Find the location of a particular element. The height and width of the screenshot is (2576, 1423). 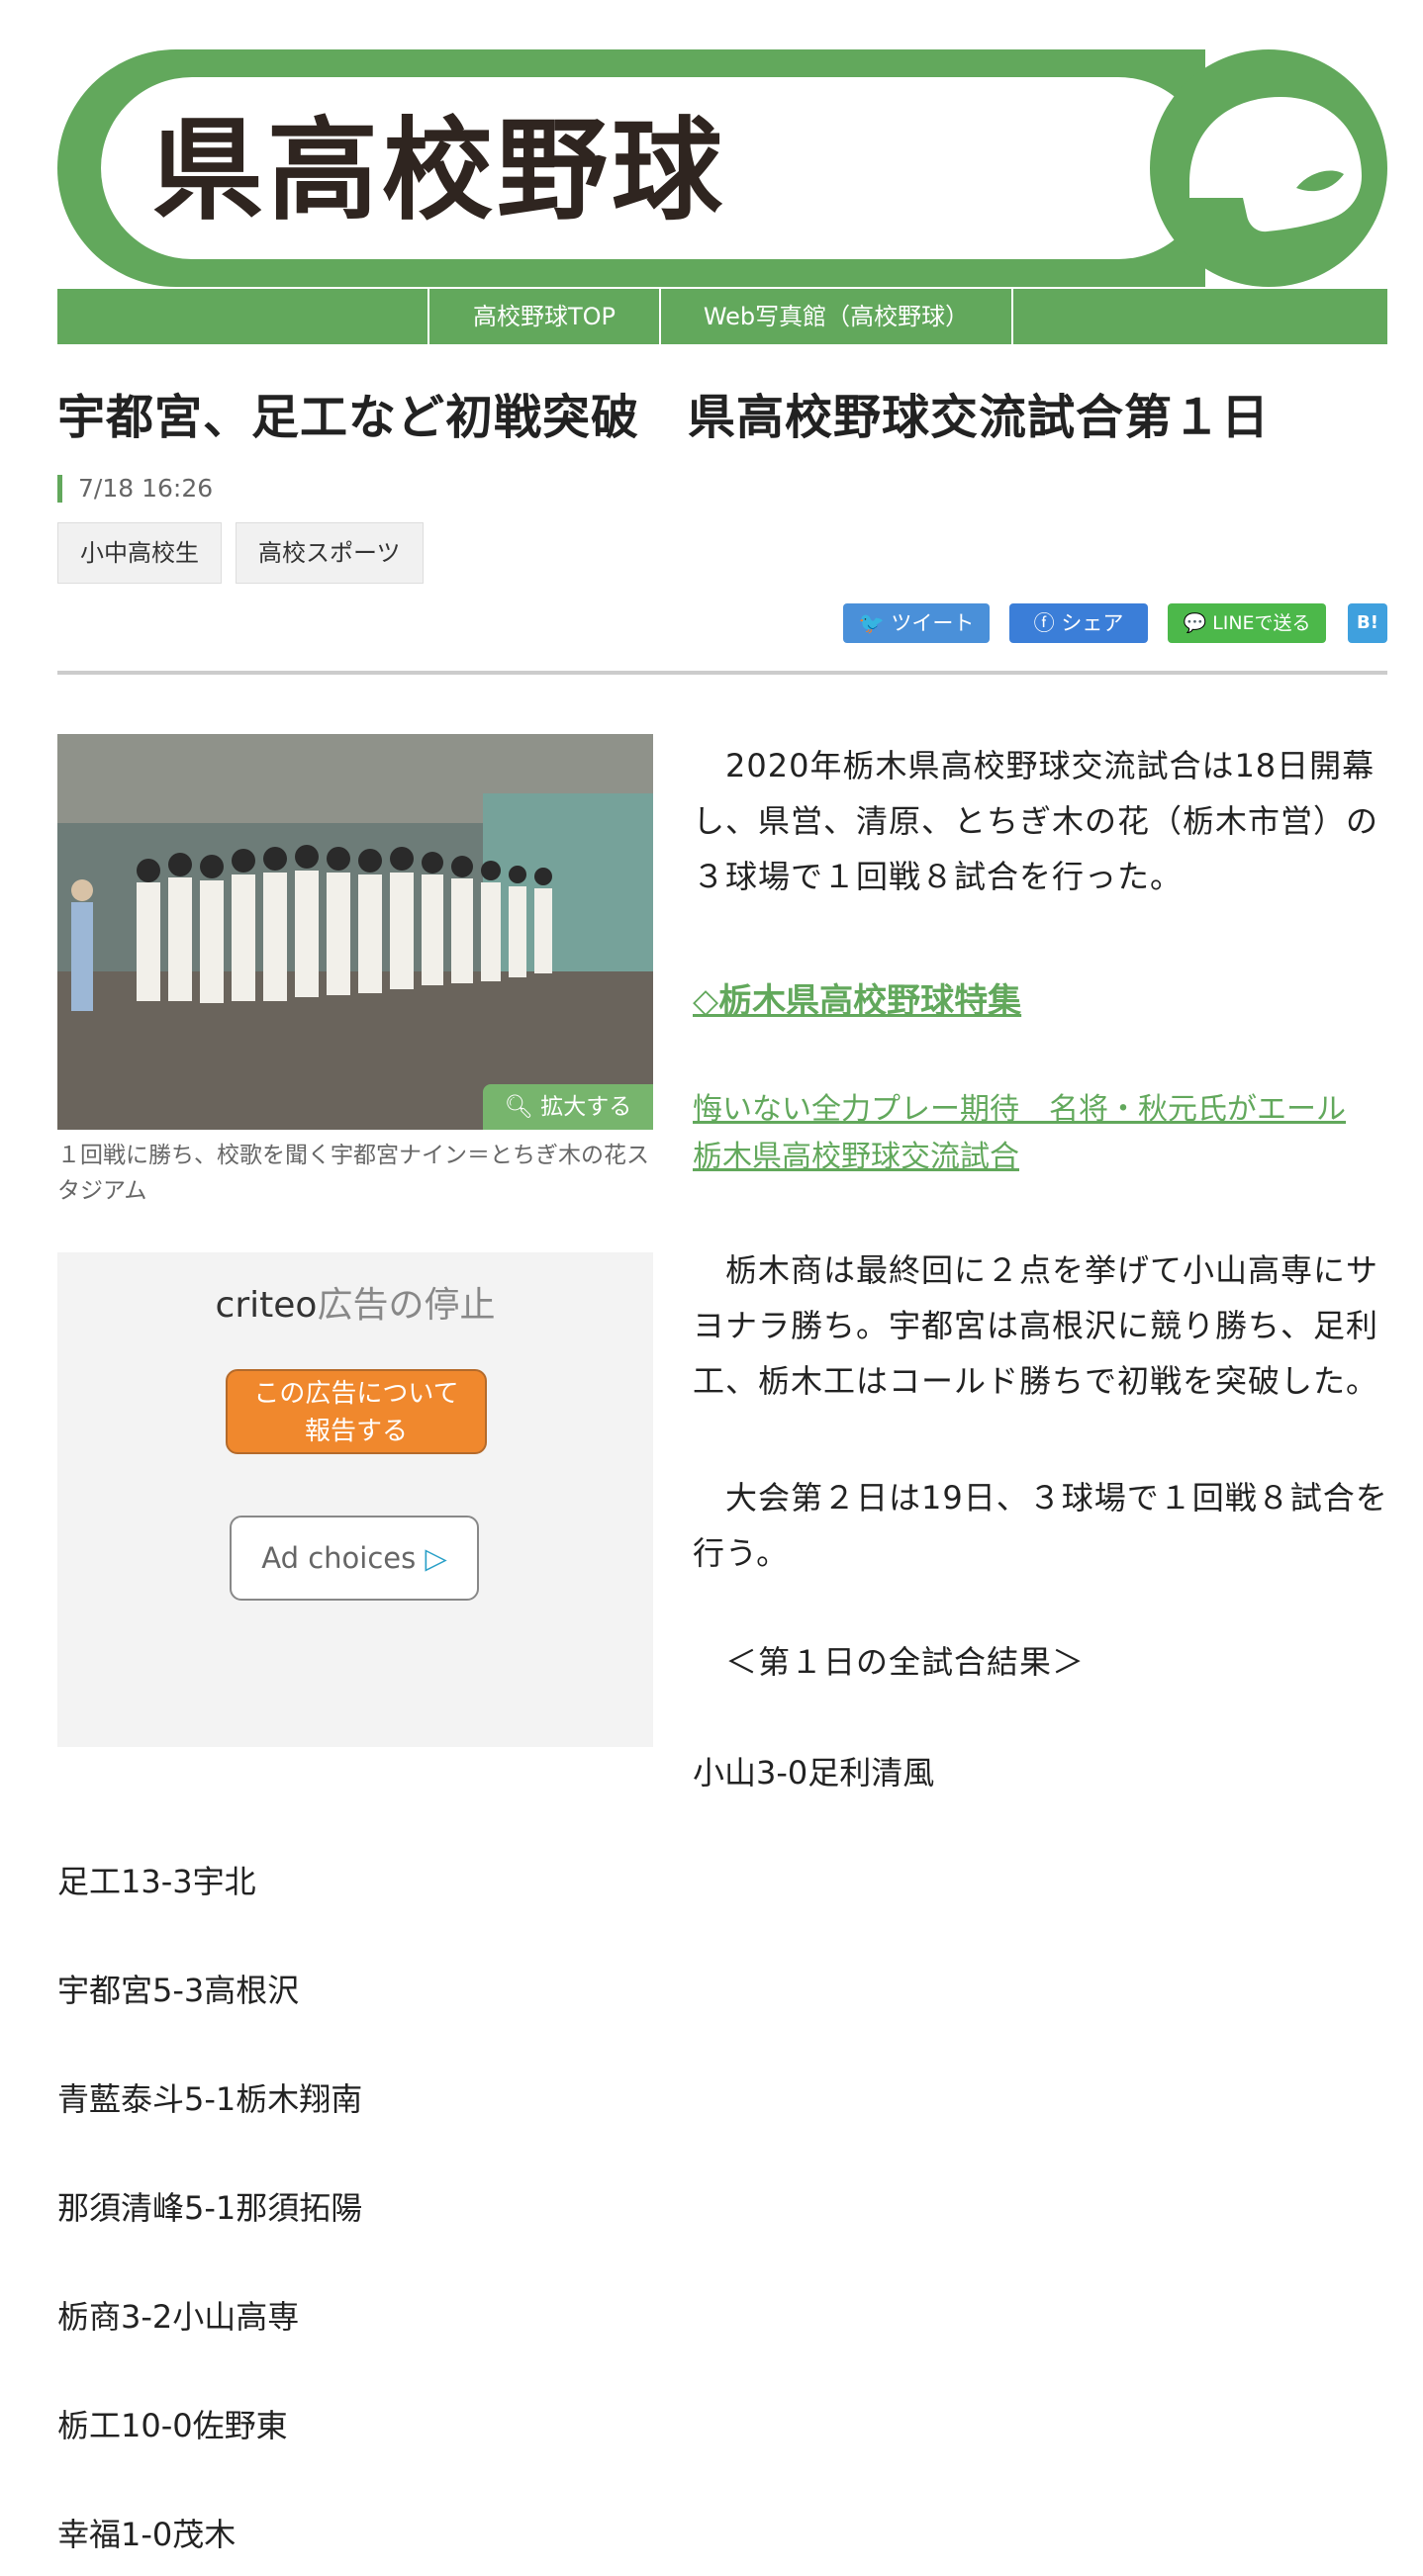

site-banner: 県高校野球 is located at coordinates (722, 168).